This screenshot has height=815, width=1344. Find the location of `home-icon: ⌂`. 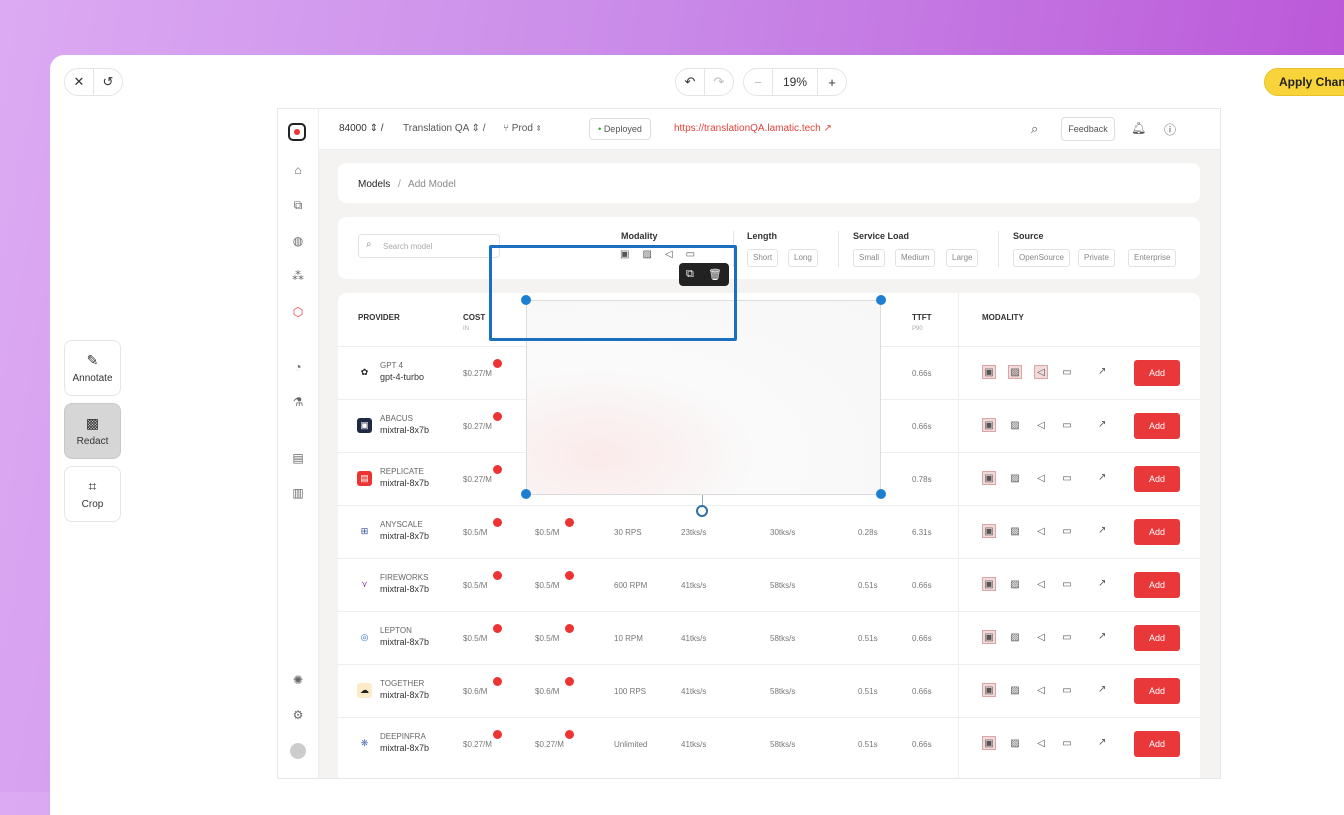

home-icon: ⌂ is located at coordinates (298, 170).